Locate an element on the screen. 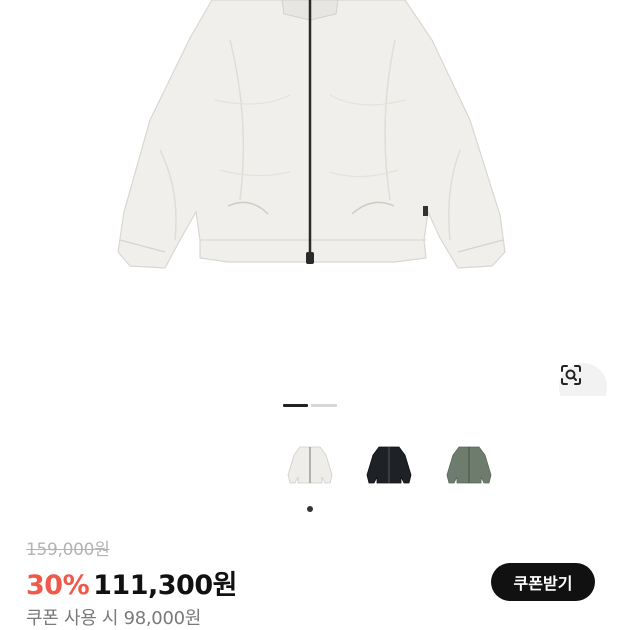  coupon-price: 쿠폰 사용 시 98,000원 is located at coordinates (114, 618).